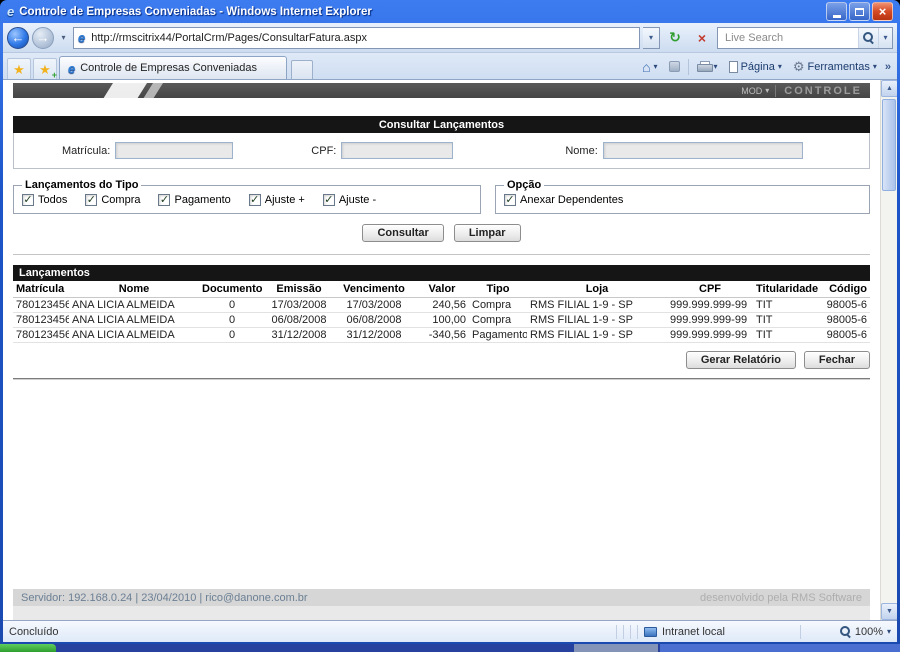 The width and height of the screenshot is (900, 652). I want to click on opcao-fieldset: Opção ✓ Anexar Dependentes, so click(682, 196).